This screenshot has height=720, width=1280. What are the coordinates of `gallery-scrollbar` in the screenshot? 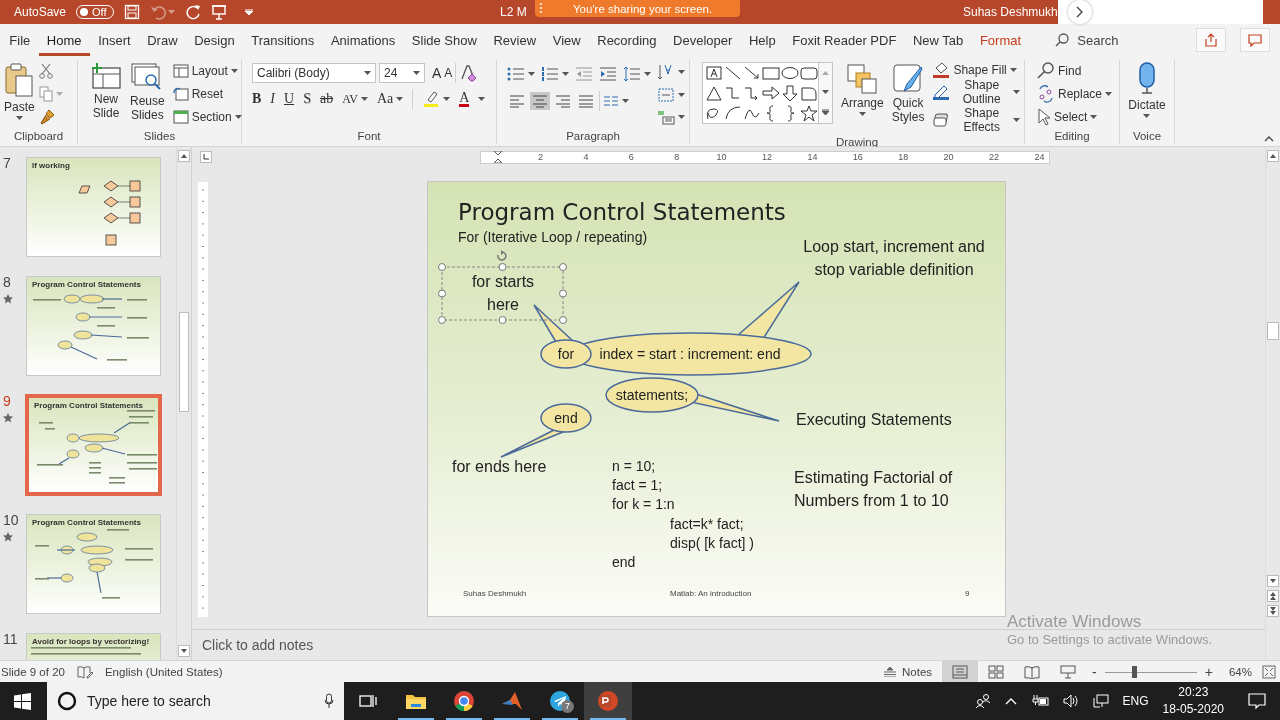 It's located at (826, 93).